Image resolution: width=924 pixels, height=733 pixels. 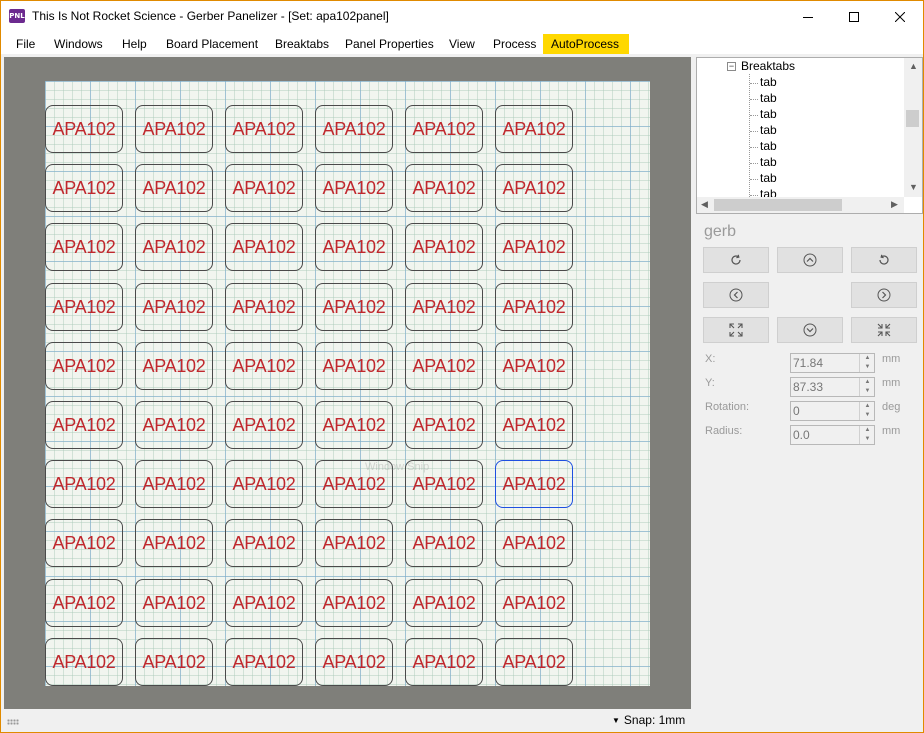 What do you see at coordinates (731, 66) in the screenshot?
I see `collapse-icon: −` at bounding box center [731, 66].